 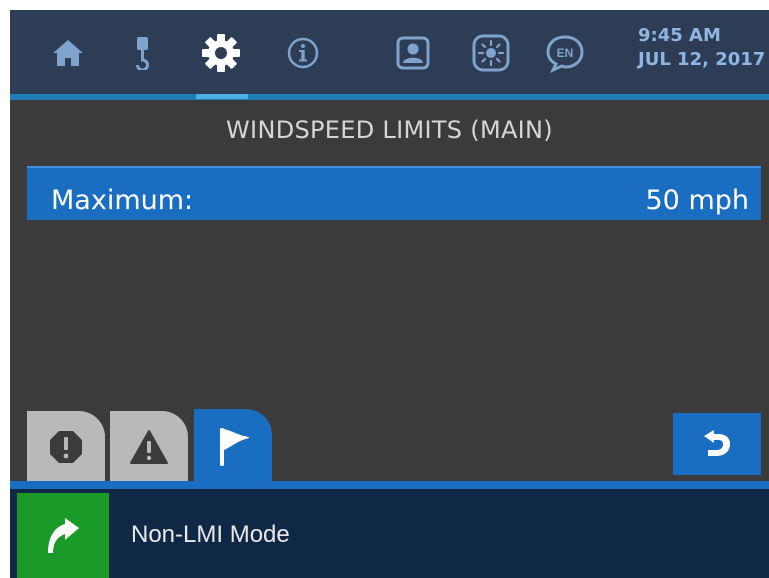 I want to click on topbar-divider, so click(x=389, y=97).